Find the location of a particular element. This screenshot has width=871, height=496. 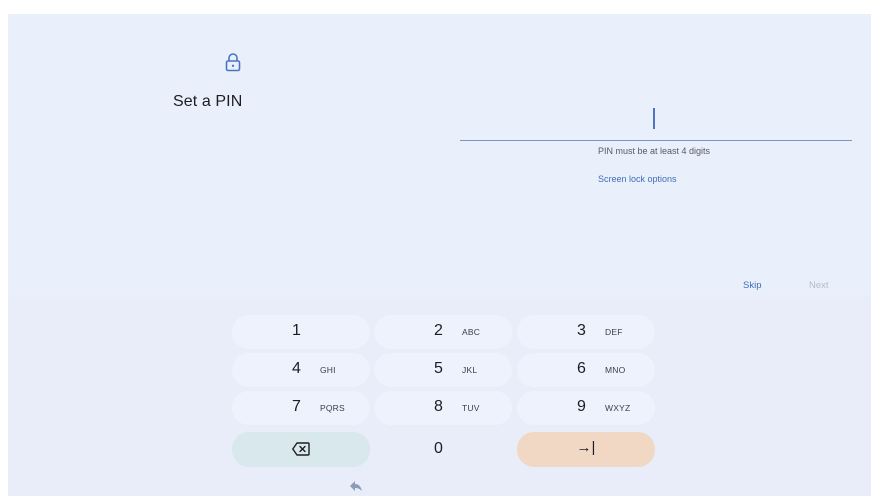

page-title: Set a PIN is located at coordinates (208, 101).